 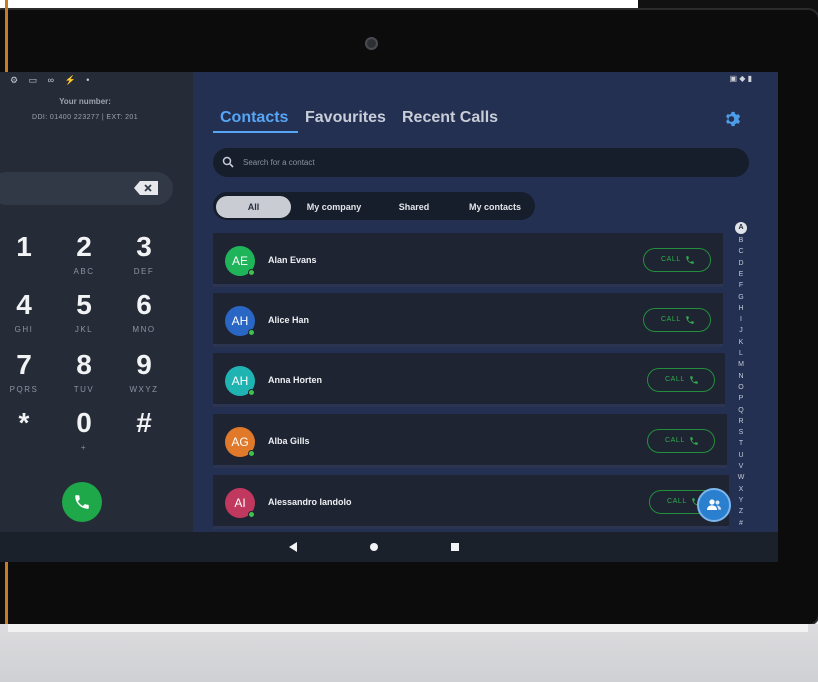 What do you see at coordinates (455, 547) in the screenshot?
I see `recents-icon` at bounding box center [455, 547].